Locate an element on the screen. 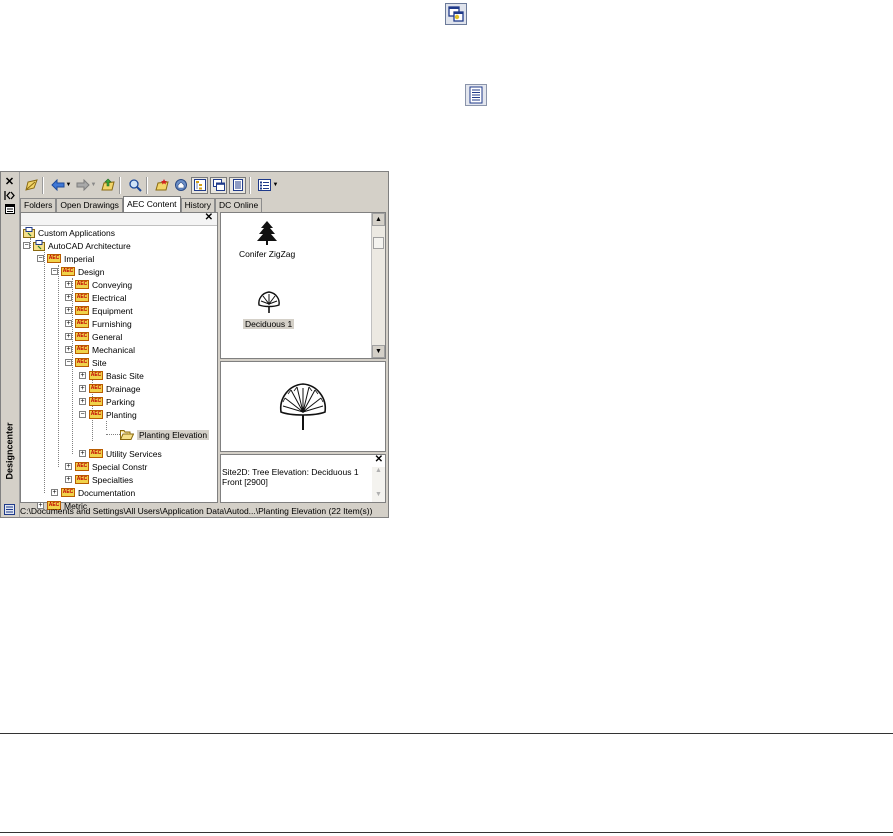 The width and height of the screenshot is (893, 836). properties-icon is located at coordinates (9, 209).